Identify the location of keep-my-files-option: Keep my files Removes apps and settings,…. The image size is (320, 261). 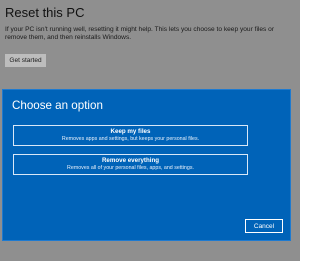
(130, 135).